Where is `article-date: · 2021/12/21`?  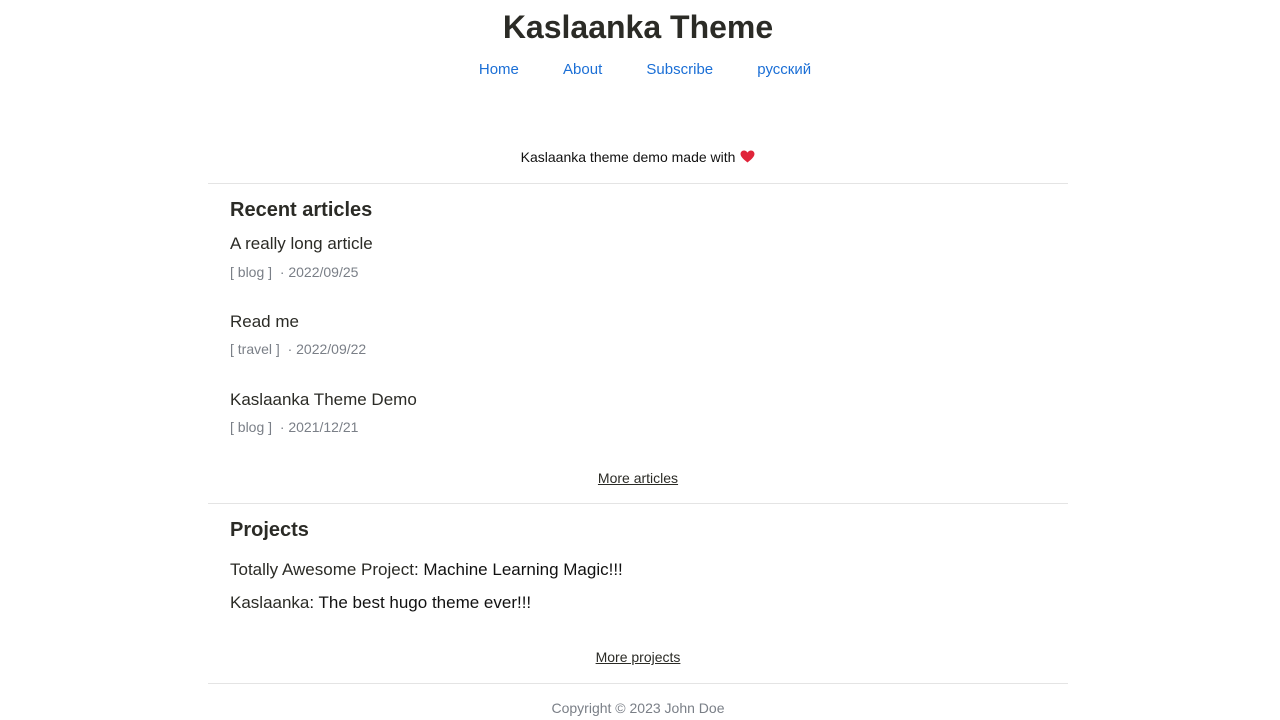
article-date: · 2021/12/21 is located at coordinates (319, 427).